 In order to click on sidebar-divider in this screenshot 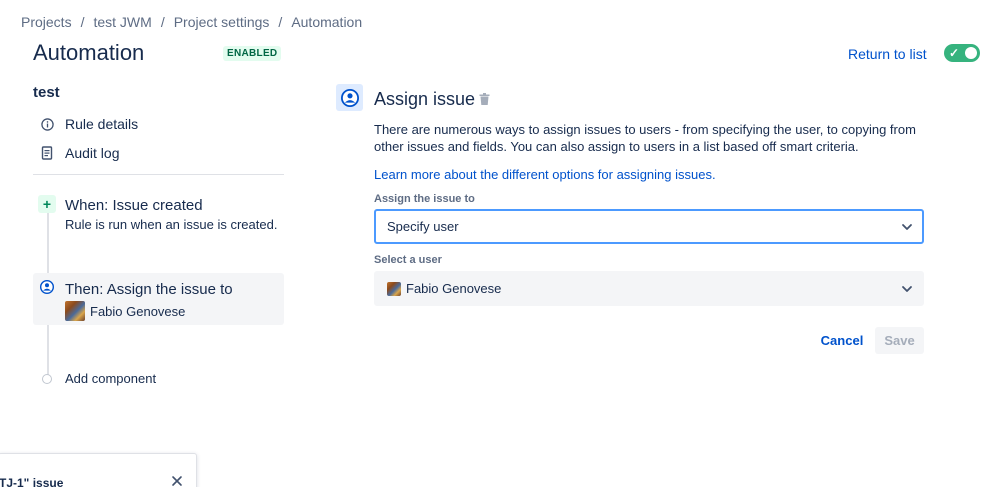, I will do `click(158, 174)`.